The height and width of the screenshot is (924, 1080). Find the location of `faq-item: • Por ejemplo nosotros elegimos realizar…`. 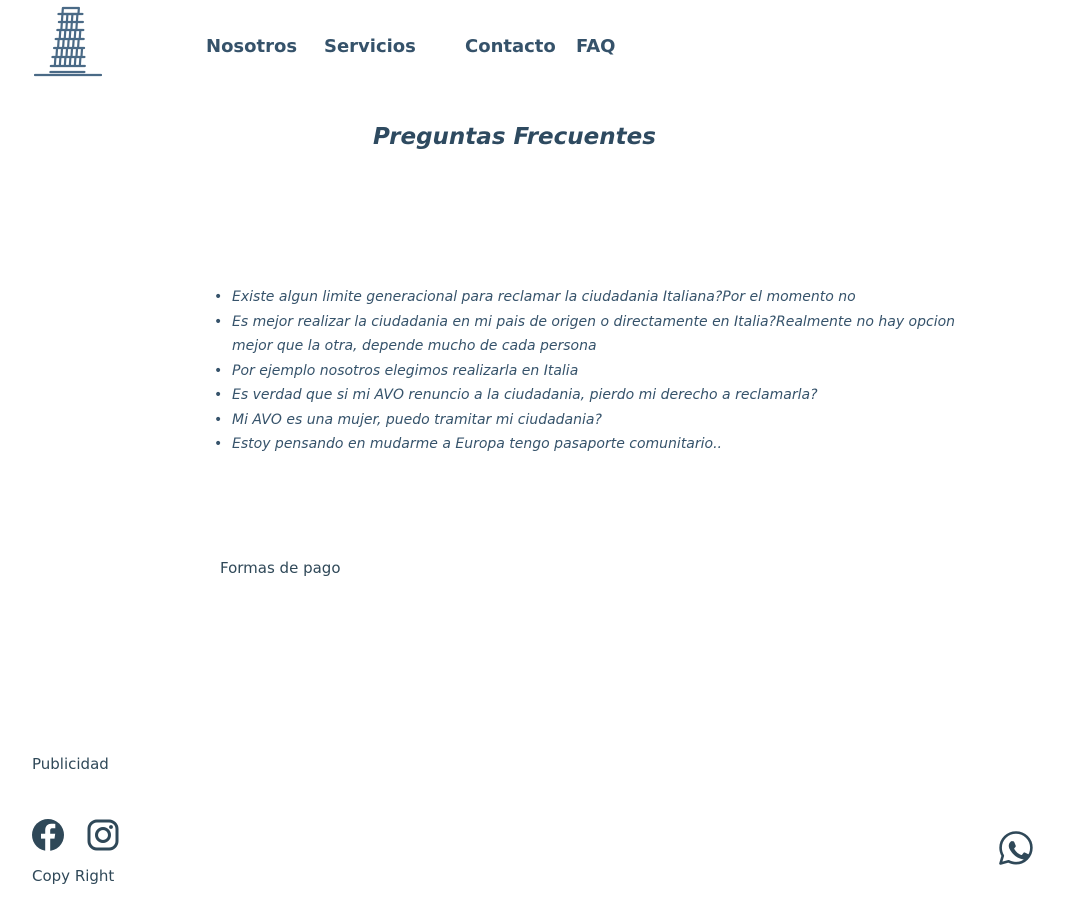

faq-item: • Por ejemplo nosotros elegimos realizar… is located at coordinates (592, 371).